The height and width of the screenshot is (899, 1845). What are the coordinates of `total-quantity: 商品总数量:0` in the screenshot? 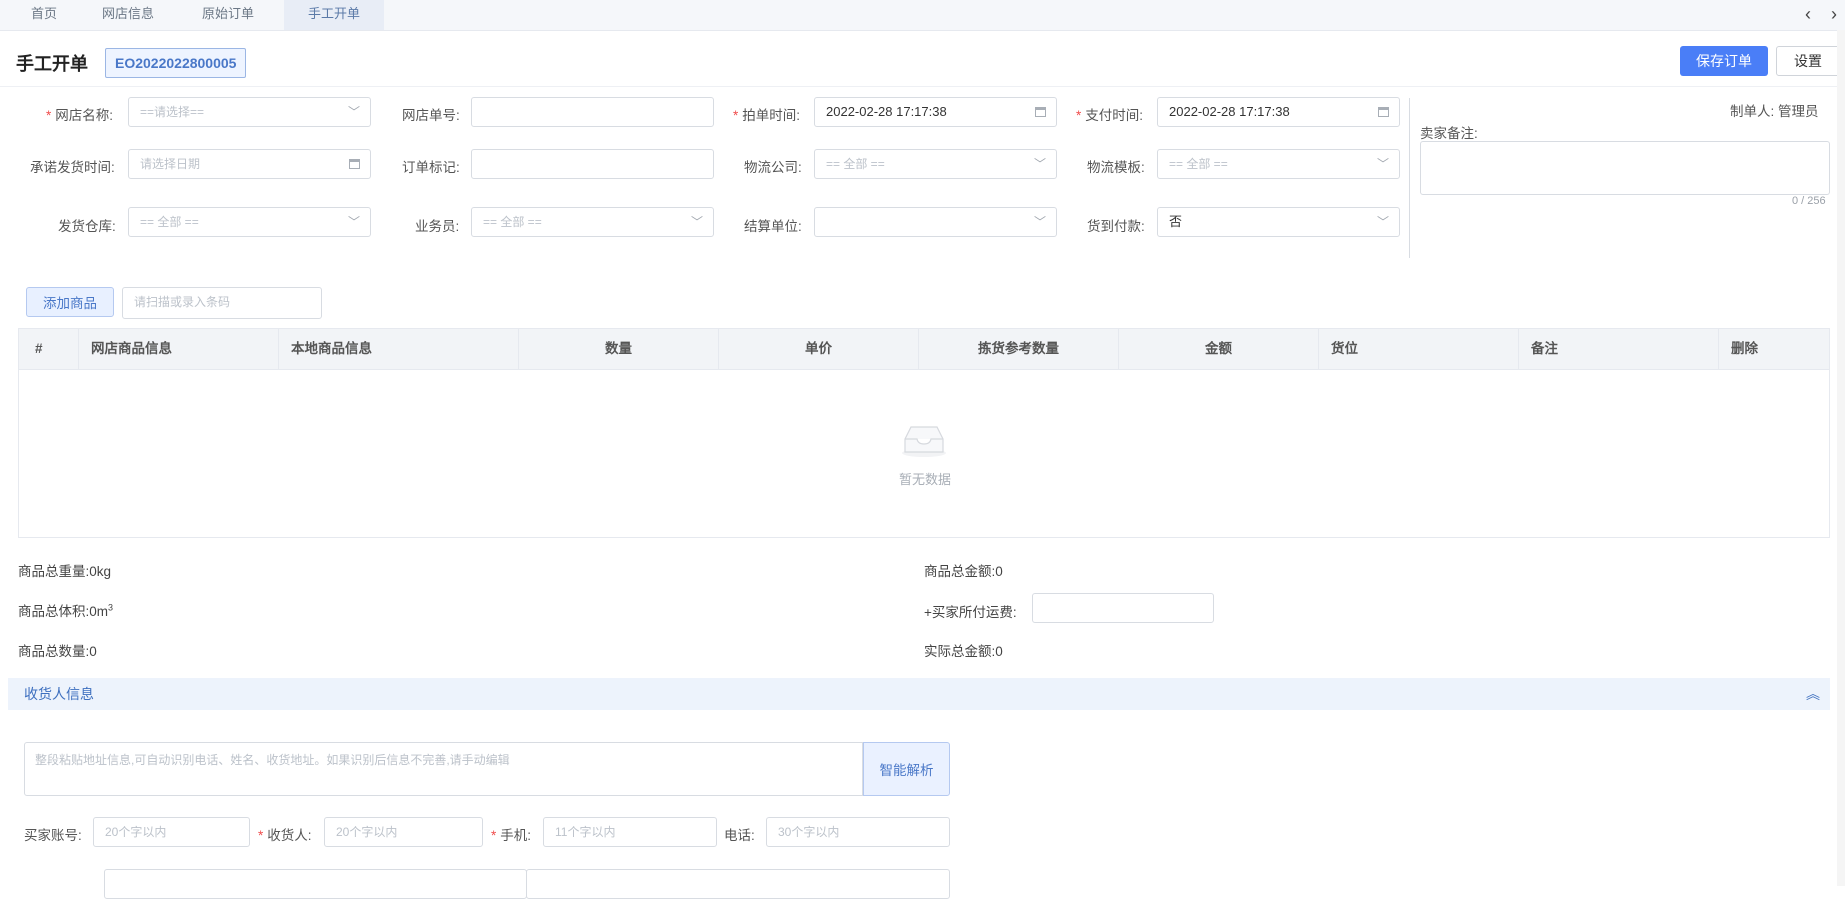 It's located at (57, 651).